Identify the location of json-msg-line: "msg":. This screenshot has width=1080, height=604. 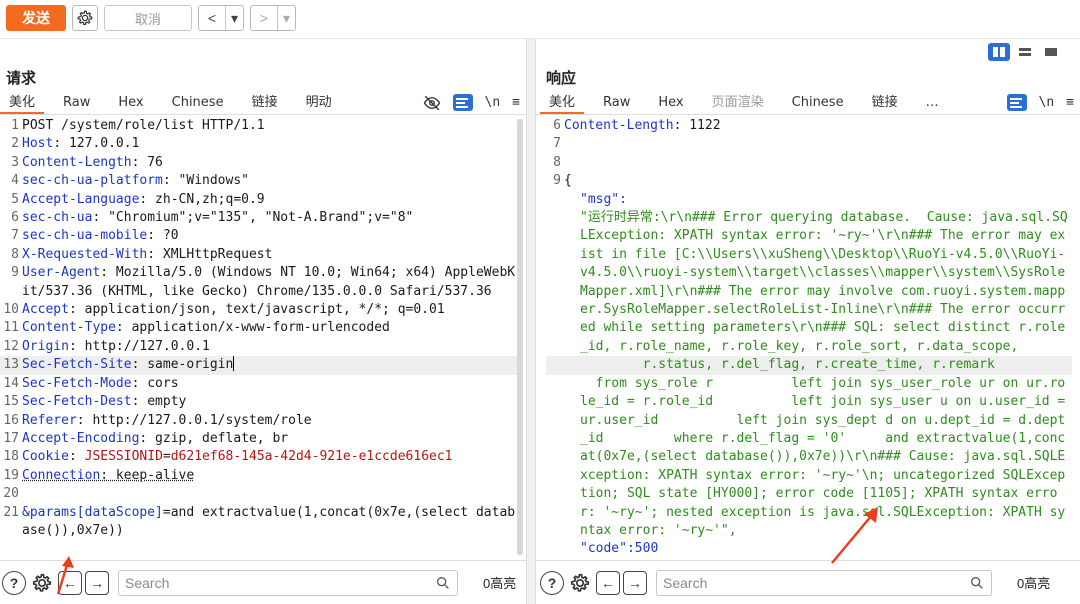
(809, 200).